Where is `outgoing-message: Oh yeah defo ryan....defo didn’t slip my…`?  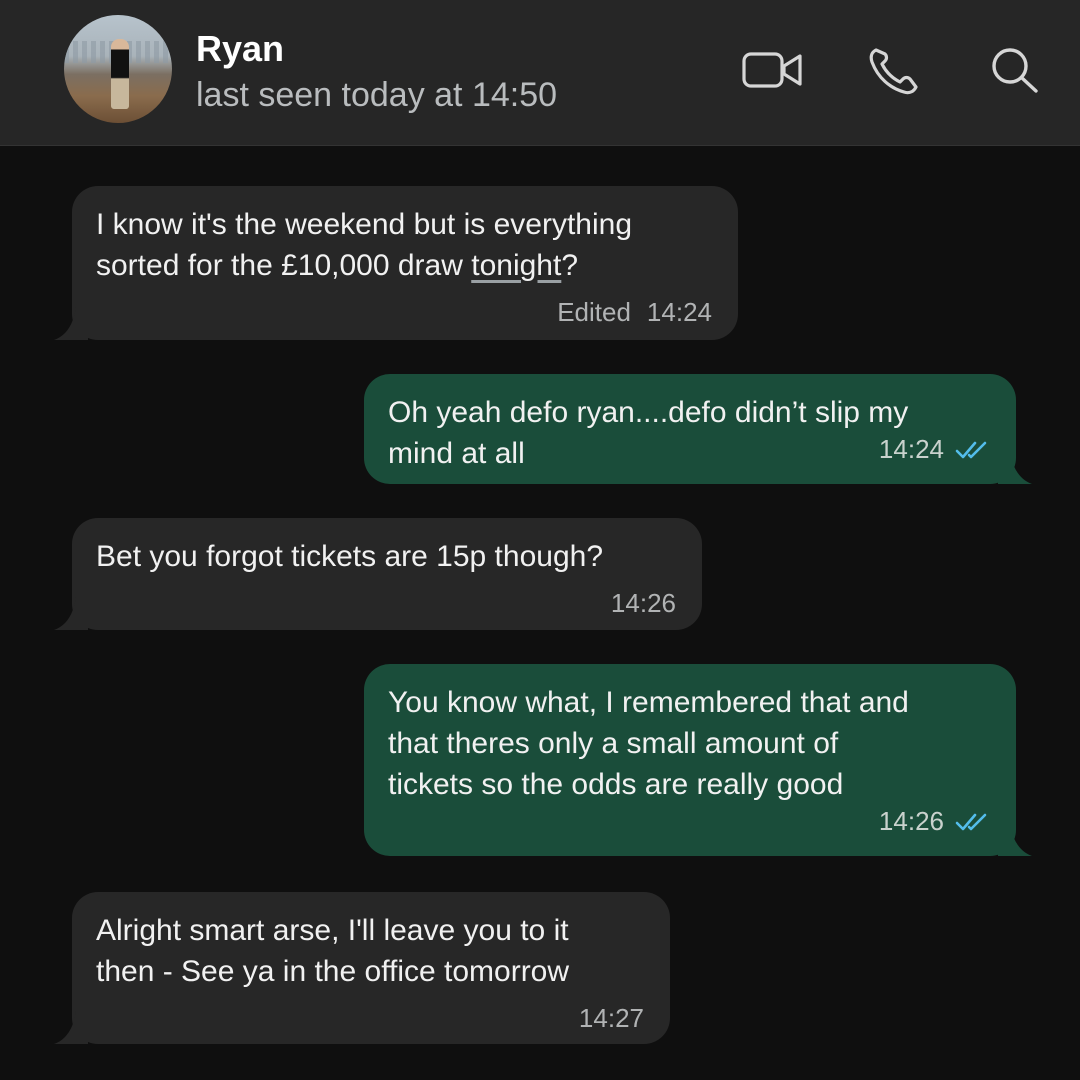 outgoing-message: Oh yeah defo ryan....defo didn’t slip my… is located at coordinates (698, 429).